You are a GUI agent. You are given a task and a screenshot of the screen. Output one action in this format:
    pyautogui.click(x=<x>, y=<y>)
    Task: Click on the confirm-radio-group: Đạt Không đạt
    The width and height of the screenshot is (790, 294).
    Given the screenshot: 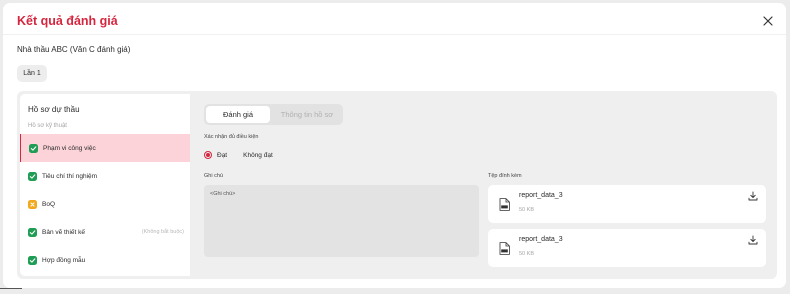 What is the action you would take?
    pyautogui.click(x=246, y=155)
    